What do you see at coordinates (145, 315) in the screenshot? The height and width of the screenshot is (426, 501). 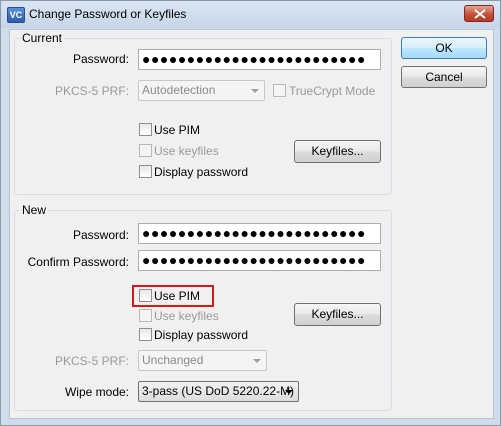 I see `new-use-keyfiles-checkbox` at bounding box center [145, 315].